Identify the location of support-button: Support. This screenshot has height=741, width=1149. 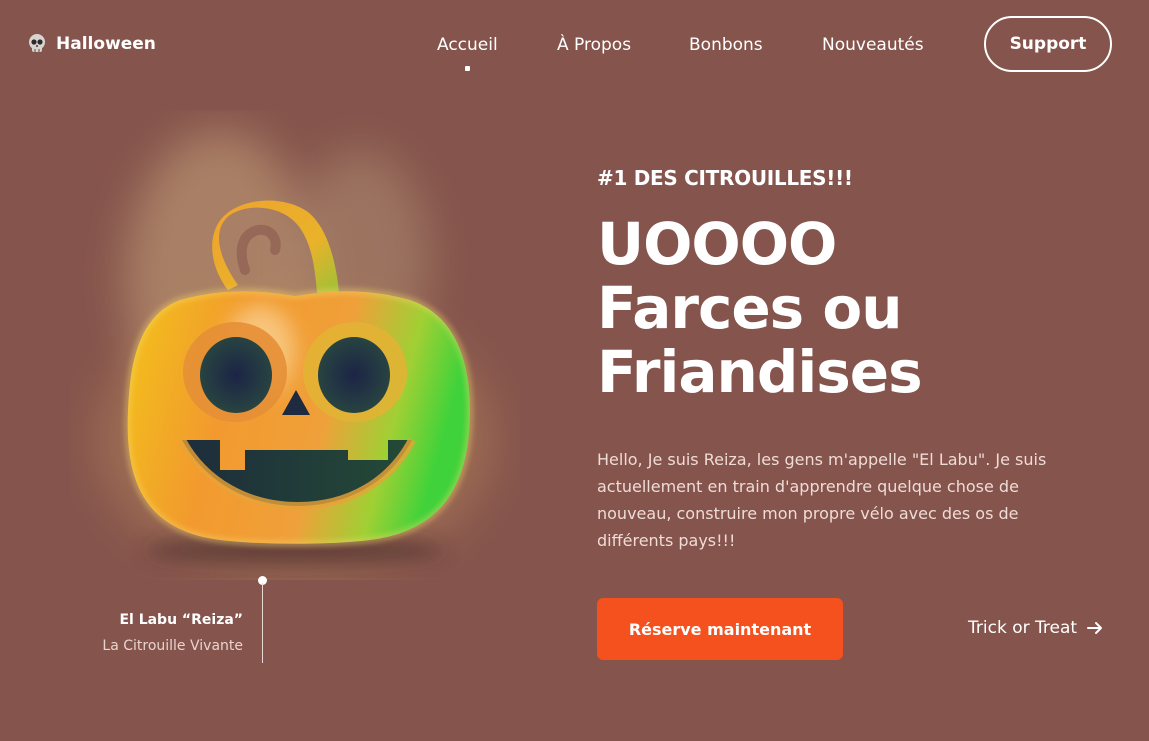
(1048, 44).